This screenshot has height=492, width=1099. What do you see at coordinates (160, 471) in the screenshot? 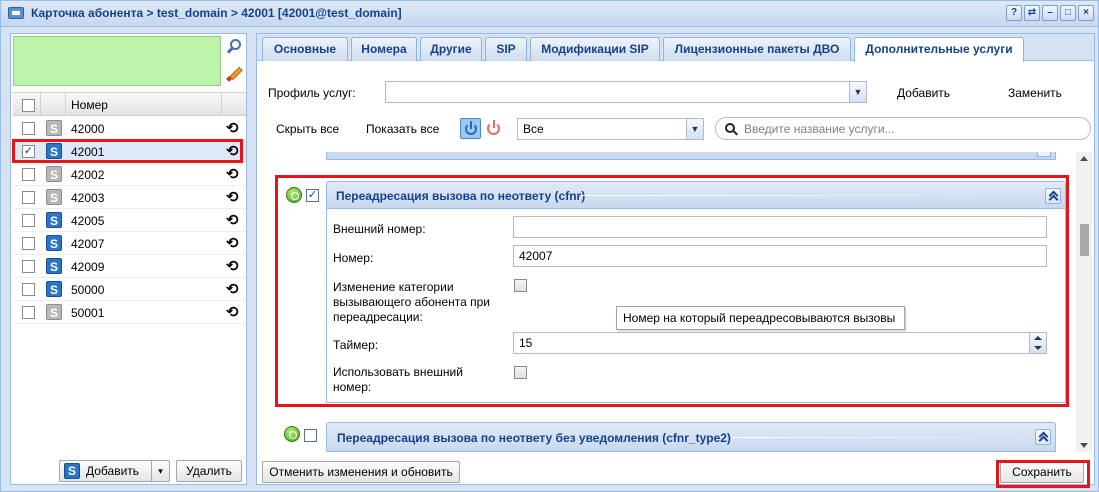
I see `chevron-down-icon: ▾` at bounding box center [160, 471].